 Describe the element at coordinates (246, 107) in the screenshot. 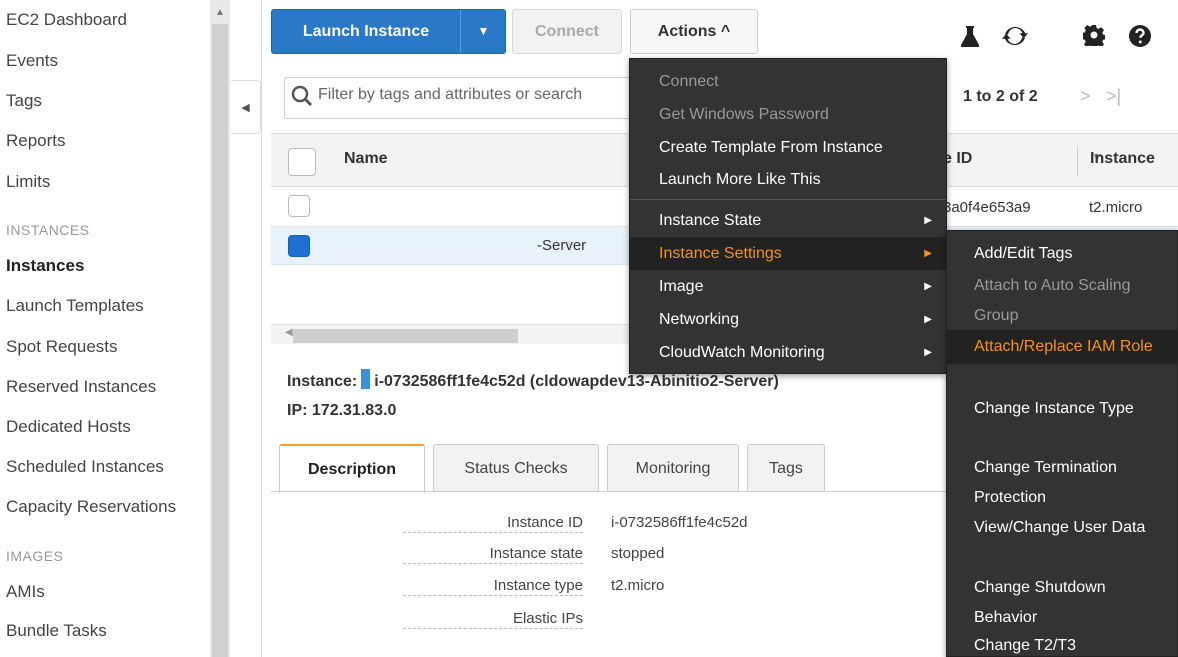

I see `collapse-sidebar-icon: ◀` at that location.